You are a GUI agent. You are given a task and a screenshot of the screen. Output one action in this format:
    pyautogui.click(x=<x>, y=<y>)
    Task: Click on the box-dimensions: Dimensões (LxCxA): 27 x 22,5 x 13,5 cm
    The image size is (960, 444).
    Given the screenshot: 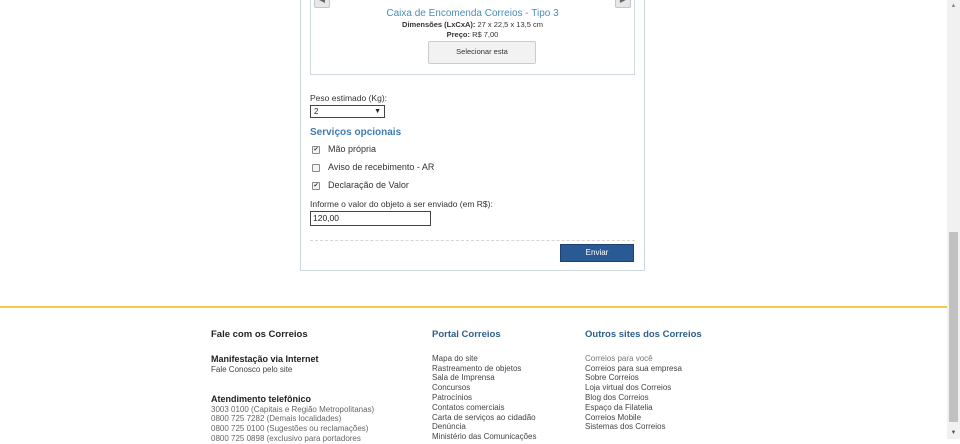 What is the action you would take?
    pyautogui.click(x=472, y=24)
    